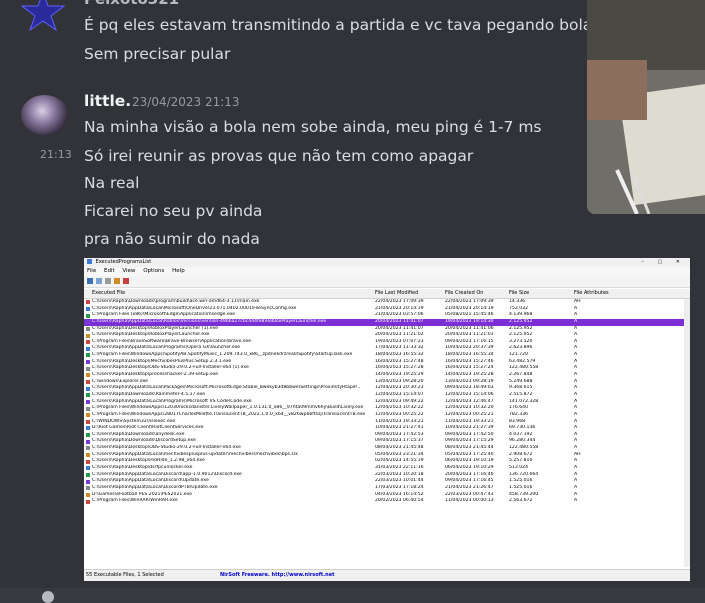  I want to click on status-count: 55 Executable Files, 1 Selected, so click(125, 575).